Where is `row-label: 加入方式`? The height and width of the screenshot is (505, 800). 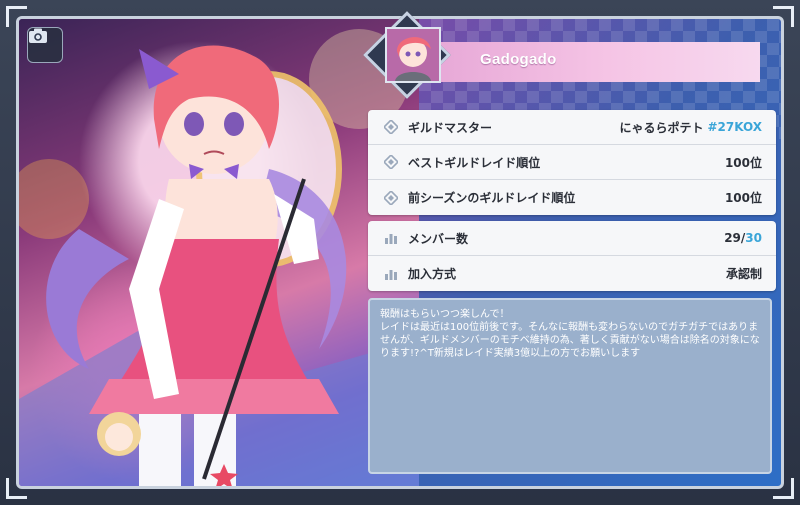
row-label: 加入方式 is located at coordinates (432, 274).